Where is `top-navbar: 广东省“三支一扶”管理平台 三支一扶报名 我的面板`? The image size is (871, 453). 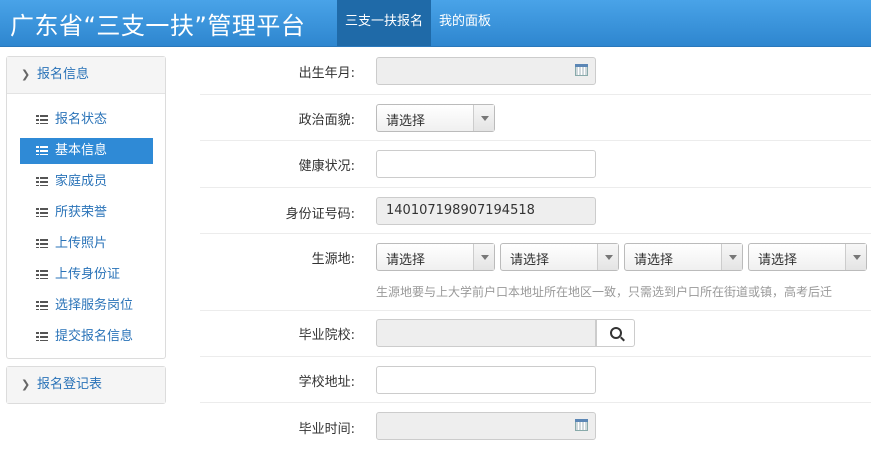
top-navbar: 广东省“三支一扶”管理平台 三支一扶报名 我的面板 is located at coordinates (435, 23).